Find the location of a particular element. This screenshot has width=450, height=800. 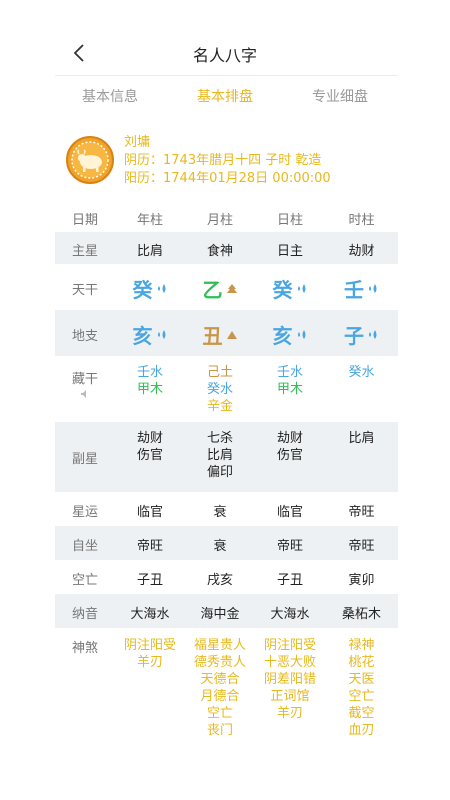

header-date: 日期 is located at coordinates (84, 220).